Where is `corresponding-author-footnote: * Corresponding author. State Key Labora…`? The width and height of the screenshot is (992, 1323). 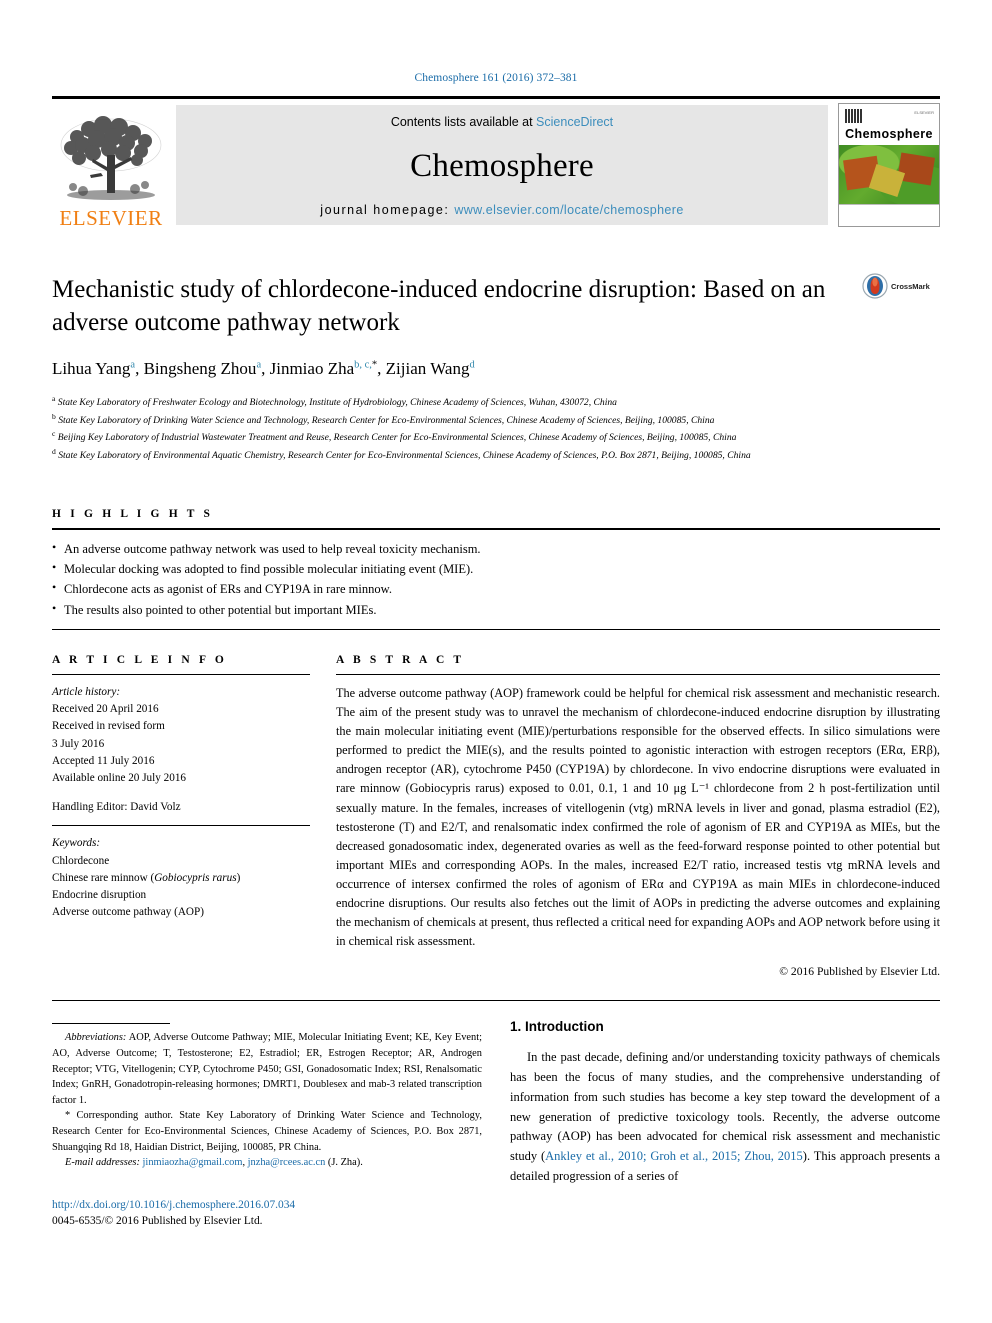
corresponding-author-footnote: * Corresponding author. State Key Labora… is located at coordinates (267, 1131).